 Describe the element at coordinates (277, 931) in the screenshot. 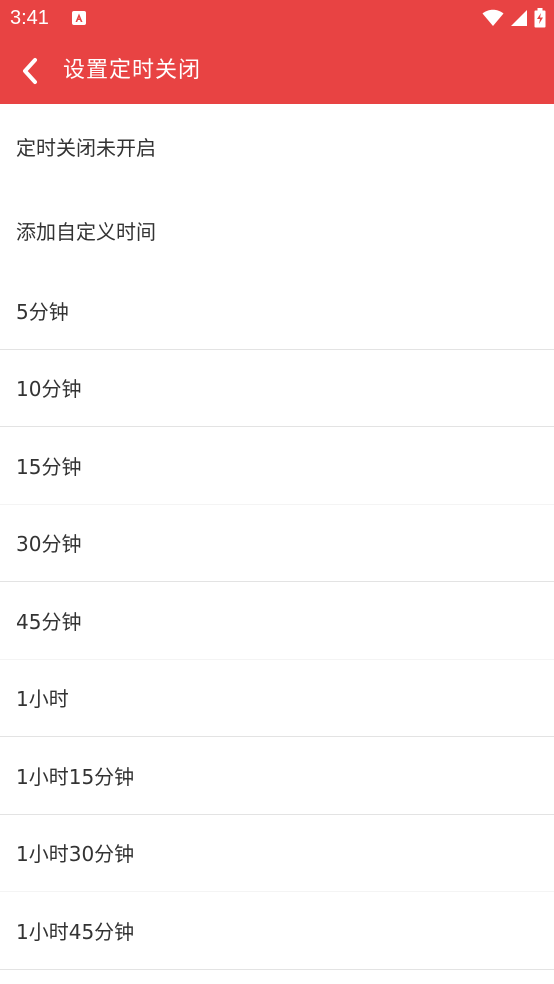

I see `timer-option-1h45min: 1小时45分钟` at that location.